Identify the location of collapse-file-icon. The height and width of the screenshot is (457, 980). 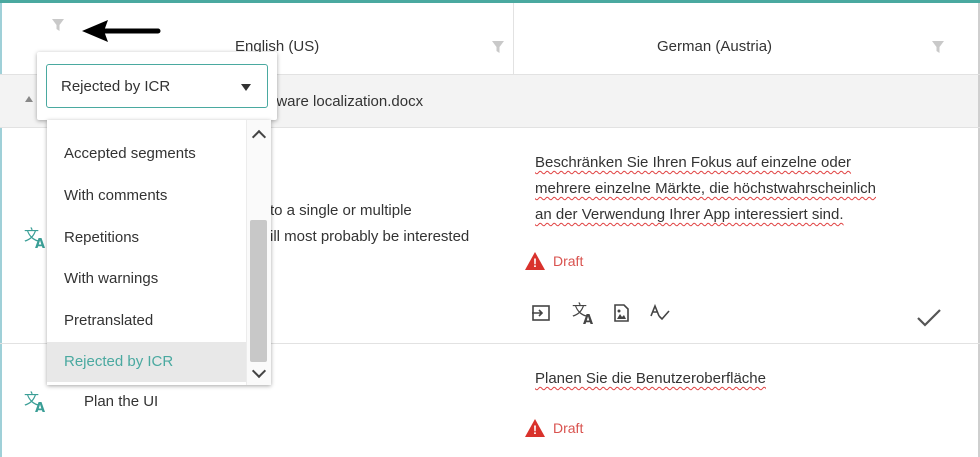
(29, 99).